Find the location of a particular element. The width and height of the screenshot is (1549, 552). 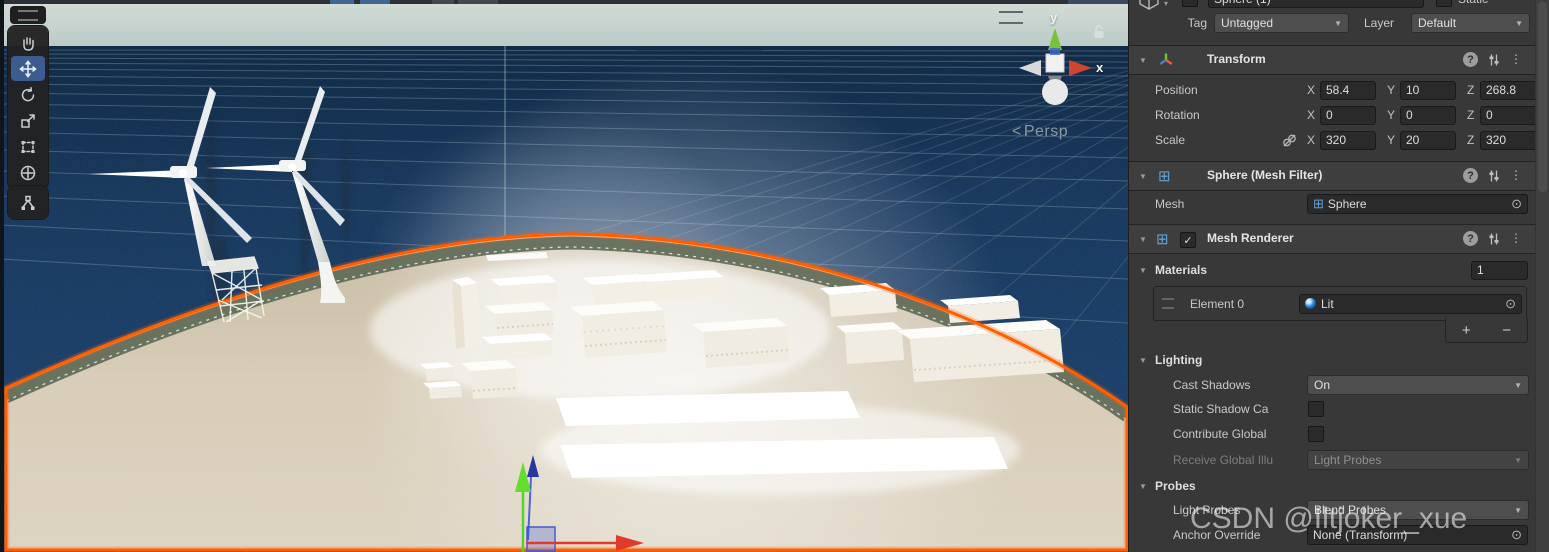

mesh-object-field: ⊞ Sphere ⊙ is located at coordinates (1417, 204).